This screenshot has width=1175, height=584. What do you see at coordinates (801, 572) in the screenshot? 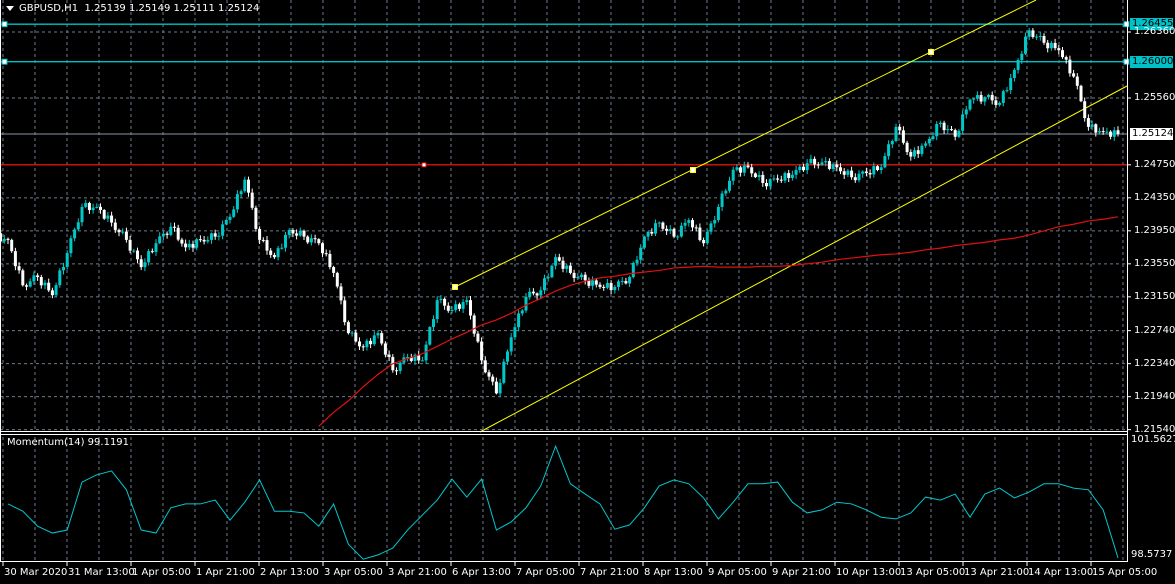
I see `time-axis-label: 9 Apr 21:00` at bounding box center [801, 572].